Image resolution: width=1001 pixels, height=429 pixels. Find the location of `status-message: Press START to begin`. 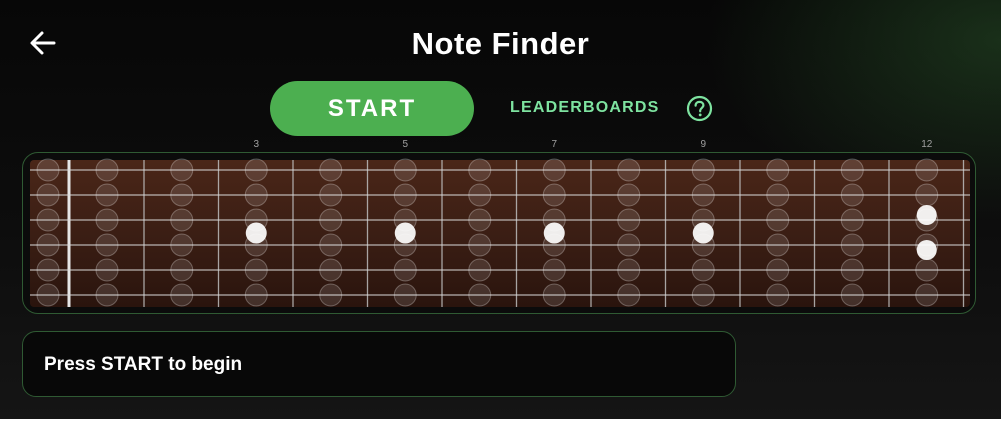

status-message: Press START to begin is located at coordinates (143, 364).